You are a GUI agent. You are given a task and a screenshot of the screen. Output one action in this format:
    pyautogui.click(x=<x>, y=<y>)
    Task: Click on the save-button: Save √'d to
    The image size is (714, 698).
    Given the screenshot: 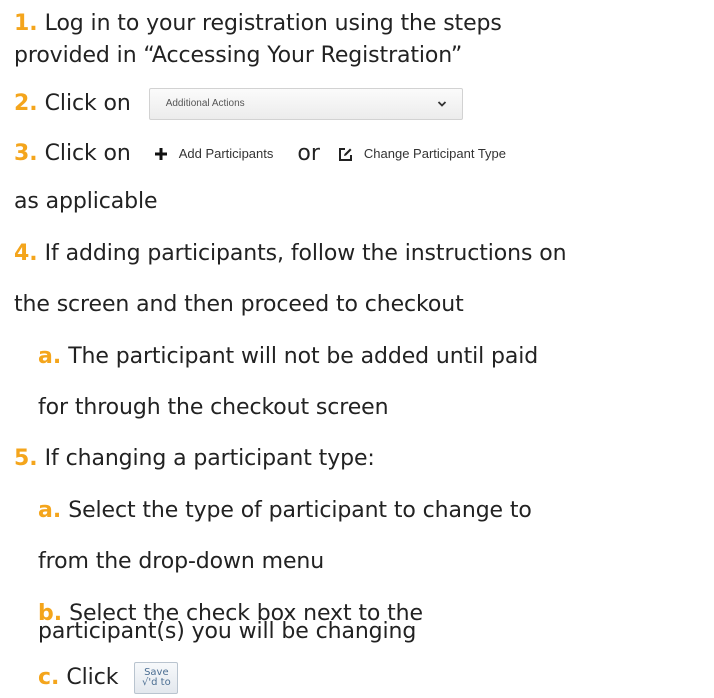 What is the action you would take?
    pyautogui.click(x=156, y=678)
    